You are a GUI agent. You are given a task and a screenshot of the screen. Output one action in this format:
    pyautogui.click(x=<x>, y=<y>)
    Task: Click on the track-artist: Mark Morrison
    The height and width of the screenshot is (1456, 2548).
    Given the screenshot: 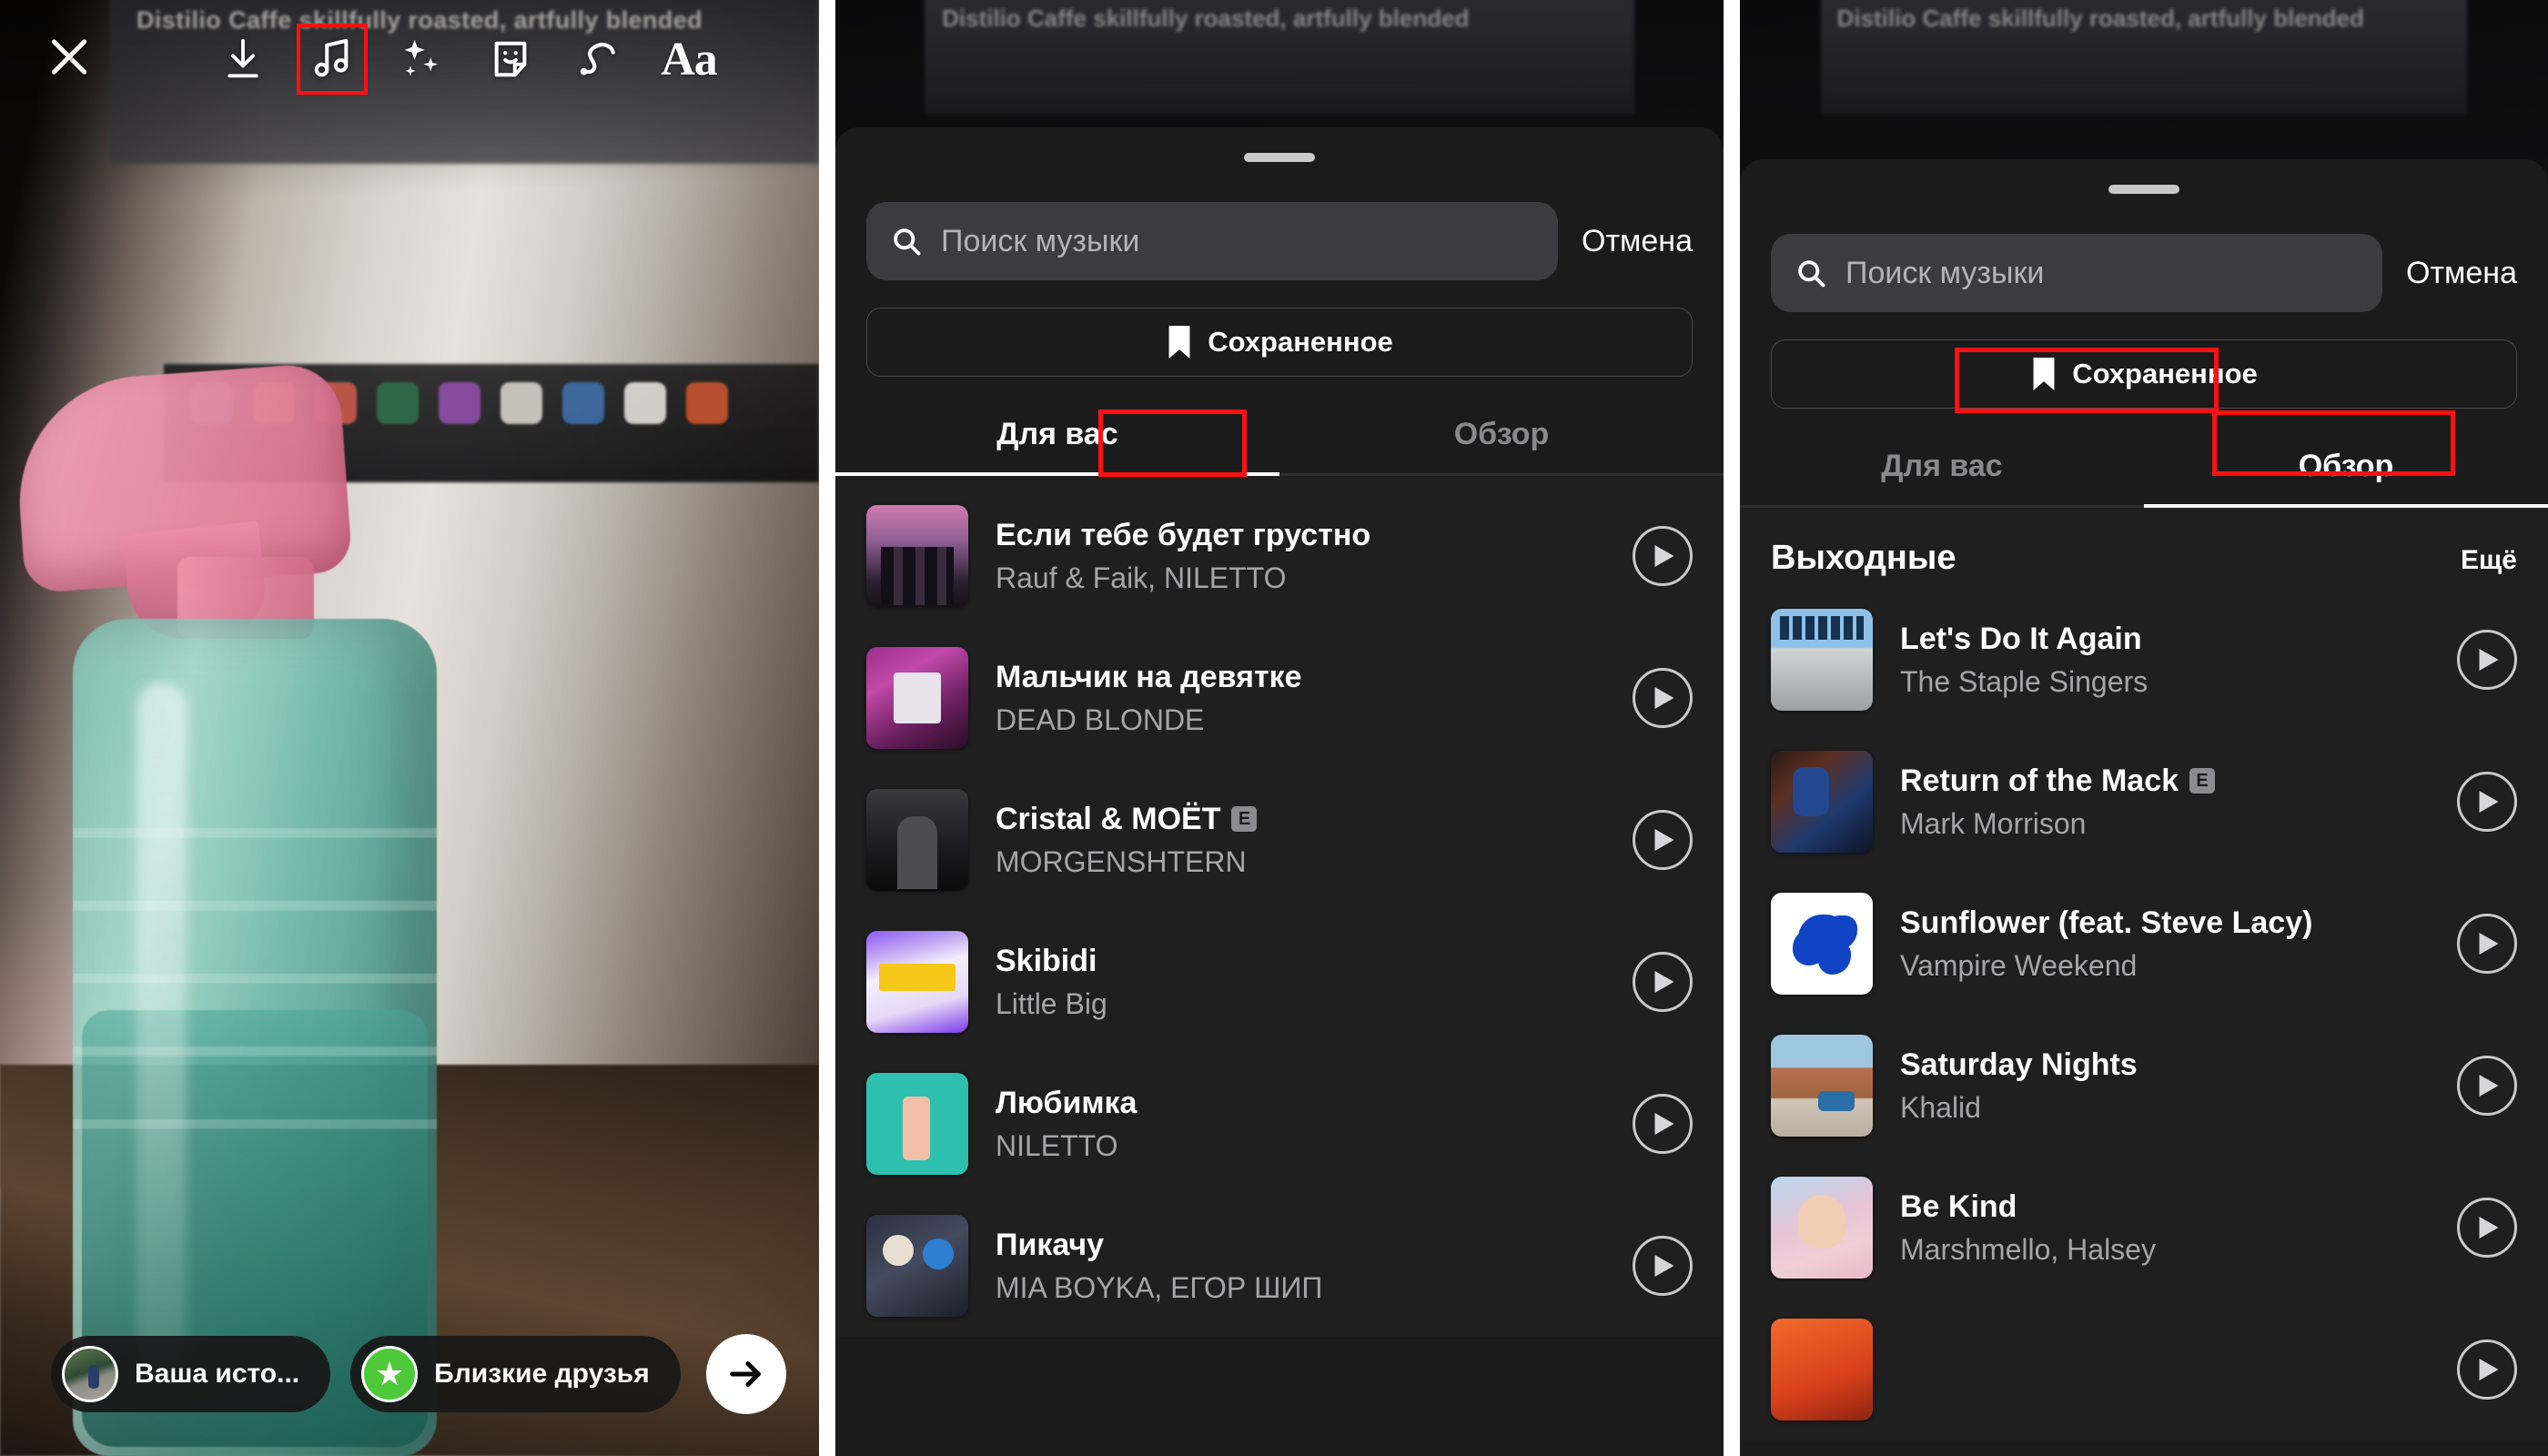 What is the action you would take?
    pyautogui.click(x=1994, y=823)
    